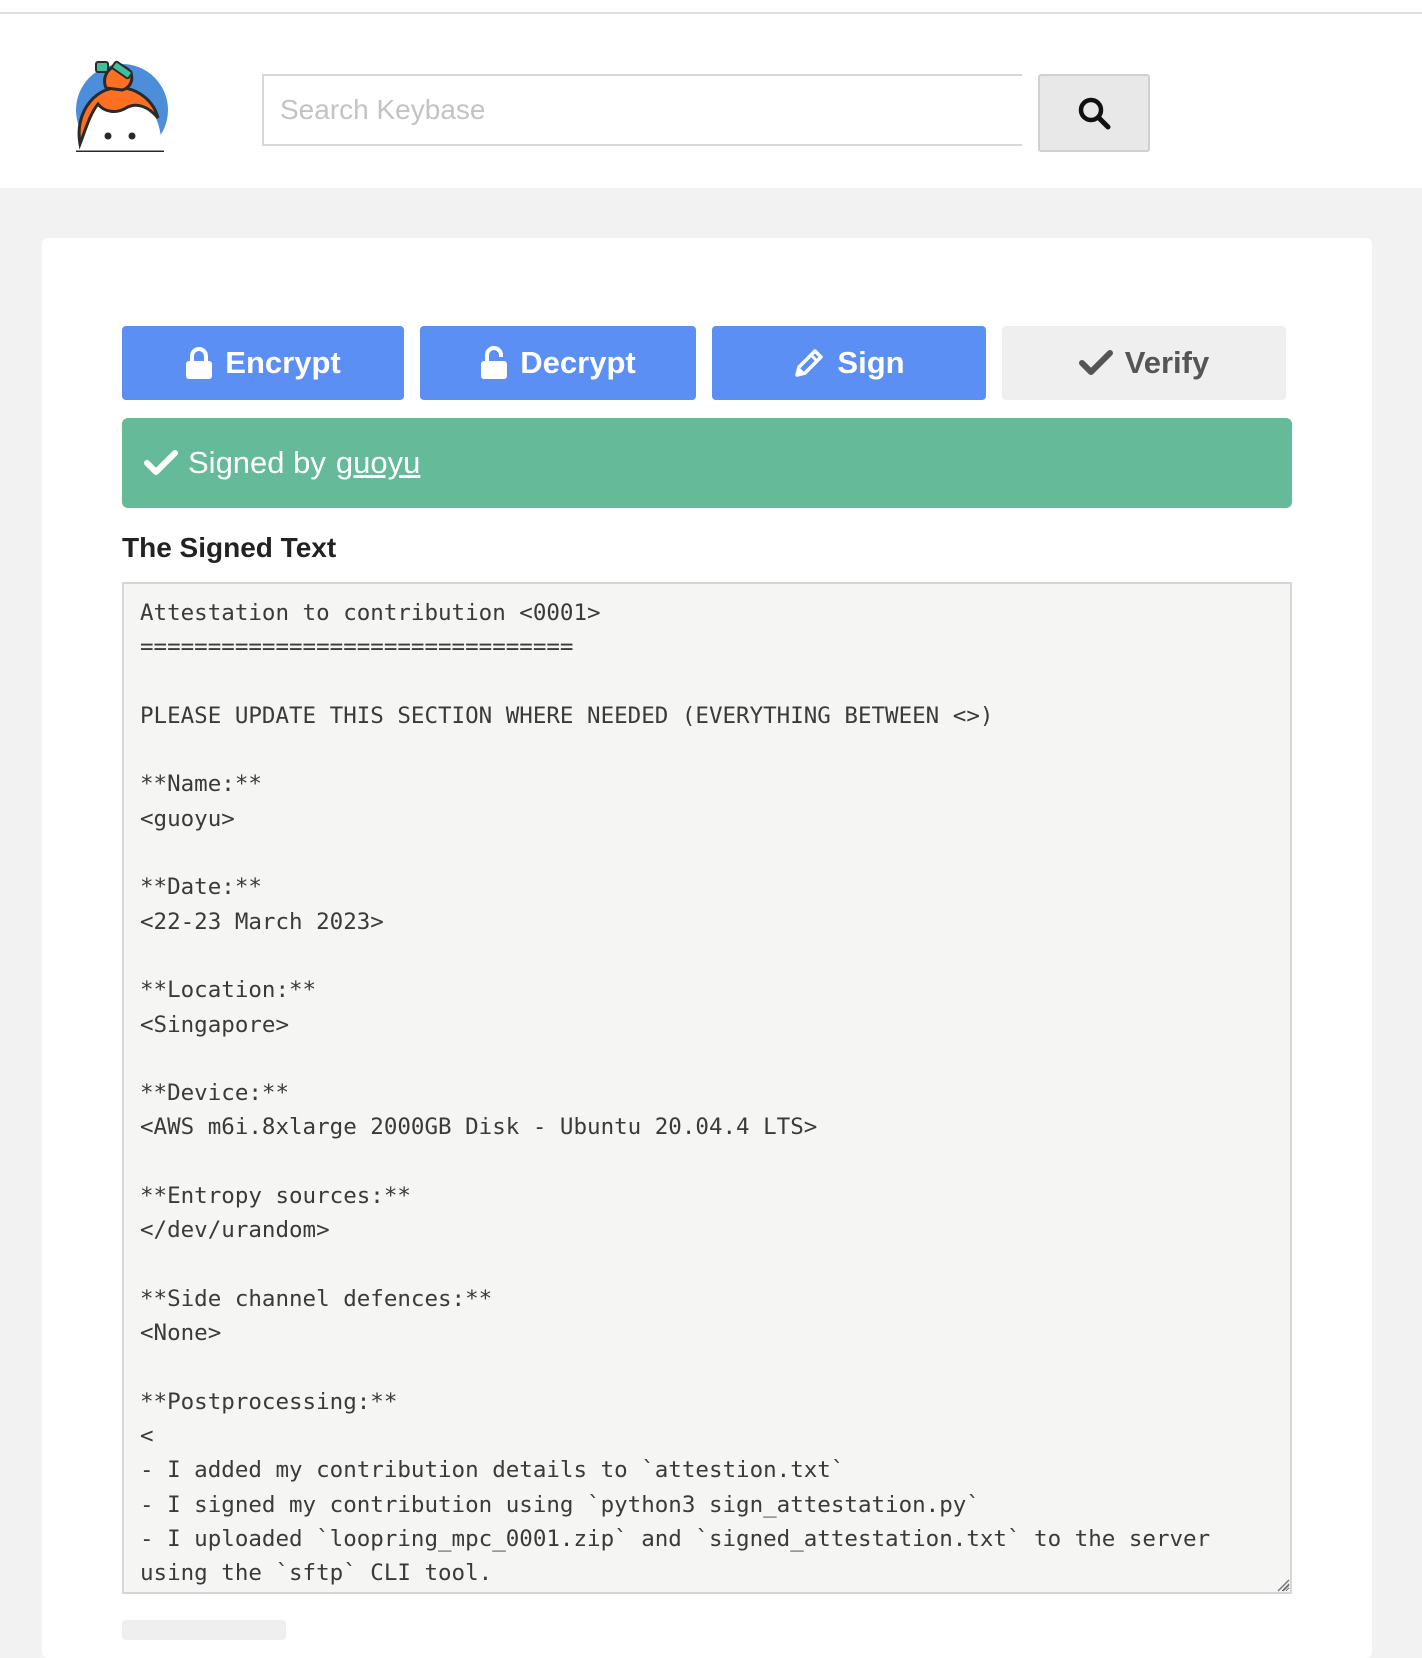  Describe the element at coordinates (1167, 362) in the screenshot. I see `tab-verify-label: Verify` at that location.